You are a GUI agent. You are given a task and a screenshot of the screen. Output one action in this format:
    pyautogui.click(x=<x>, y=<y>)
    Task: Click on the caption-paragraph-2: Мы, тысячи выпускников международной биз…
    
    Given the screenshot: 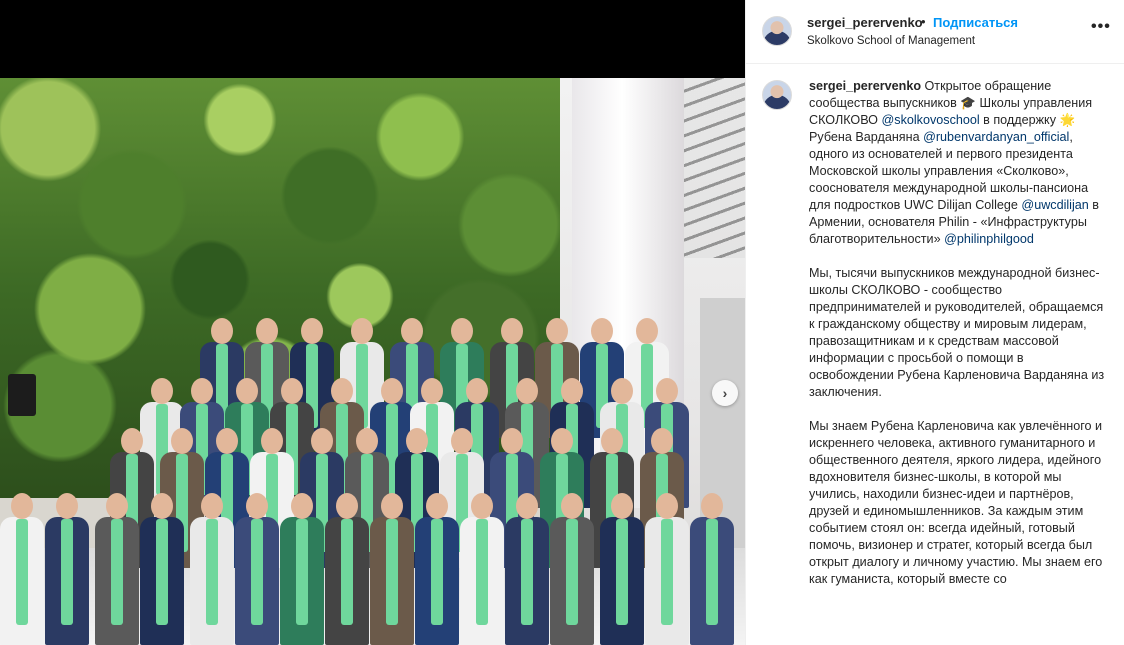 What is the action you would take?
    pyautogui.click(x=957, y=332)
    